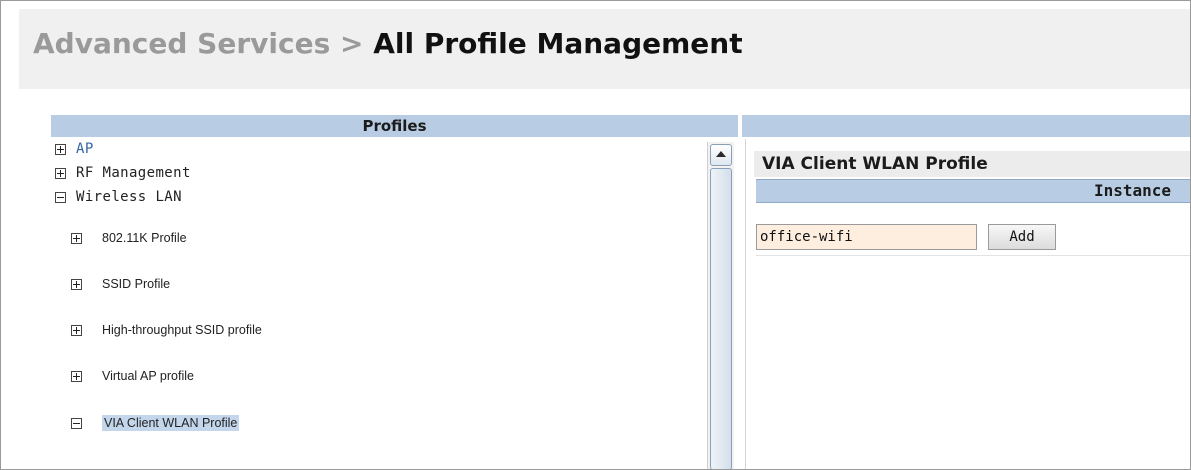 The height and width of the screenshot is (470, 1191). I want to click on tree-item-wireless-lan: Wireless LAN, so click(118, 197).